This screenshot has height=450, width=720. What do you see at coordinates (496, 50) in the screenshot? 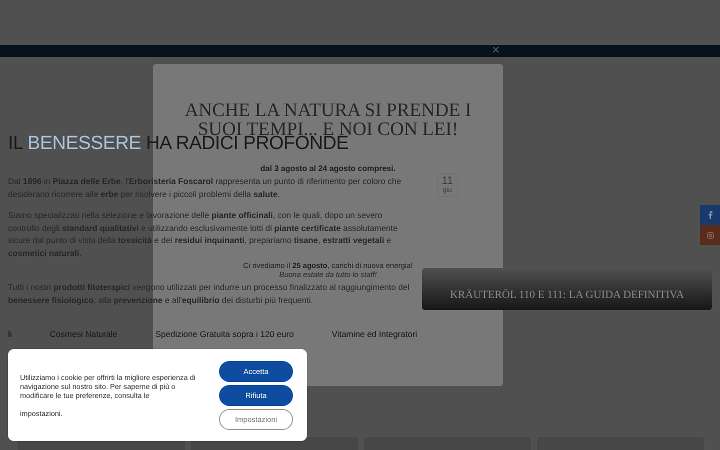
I see `close-button: ×` at bounding box center [496, 50].